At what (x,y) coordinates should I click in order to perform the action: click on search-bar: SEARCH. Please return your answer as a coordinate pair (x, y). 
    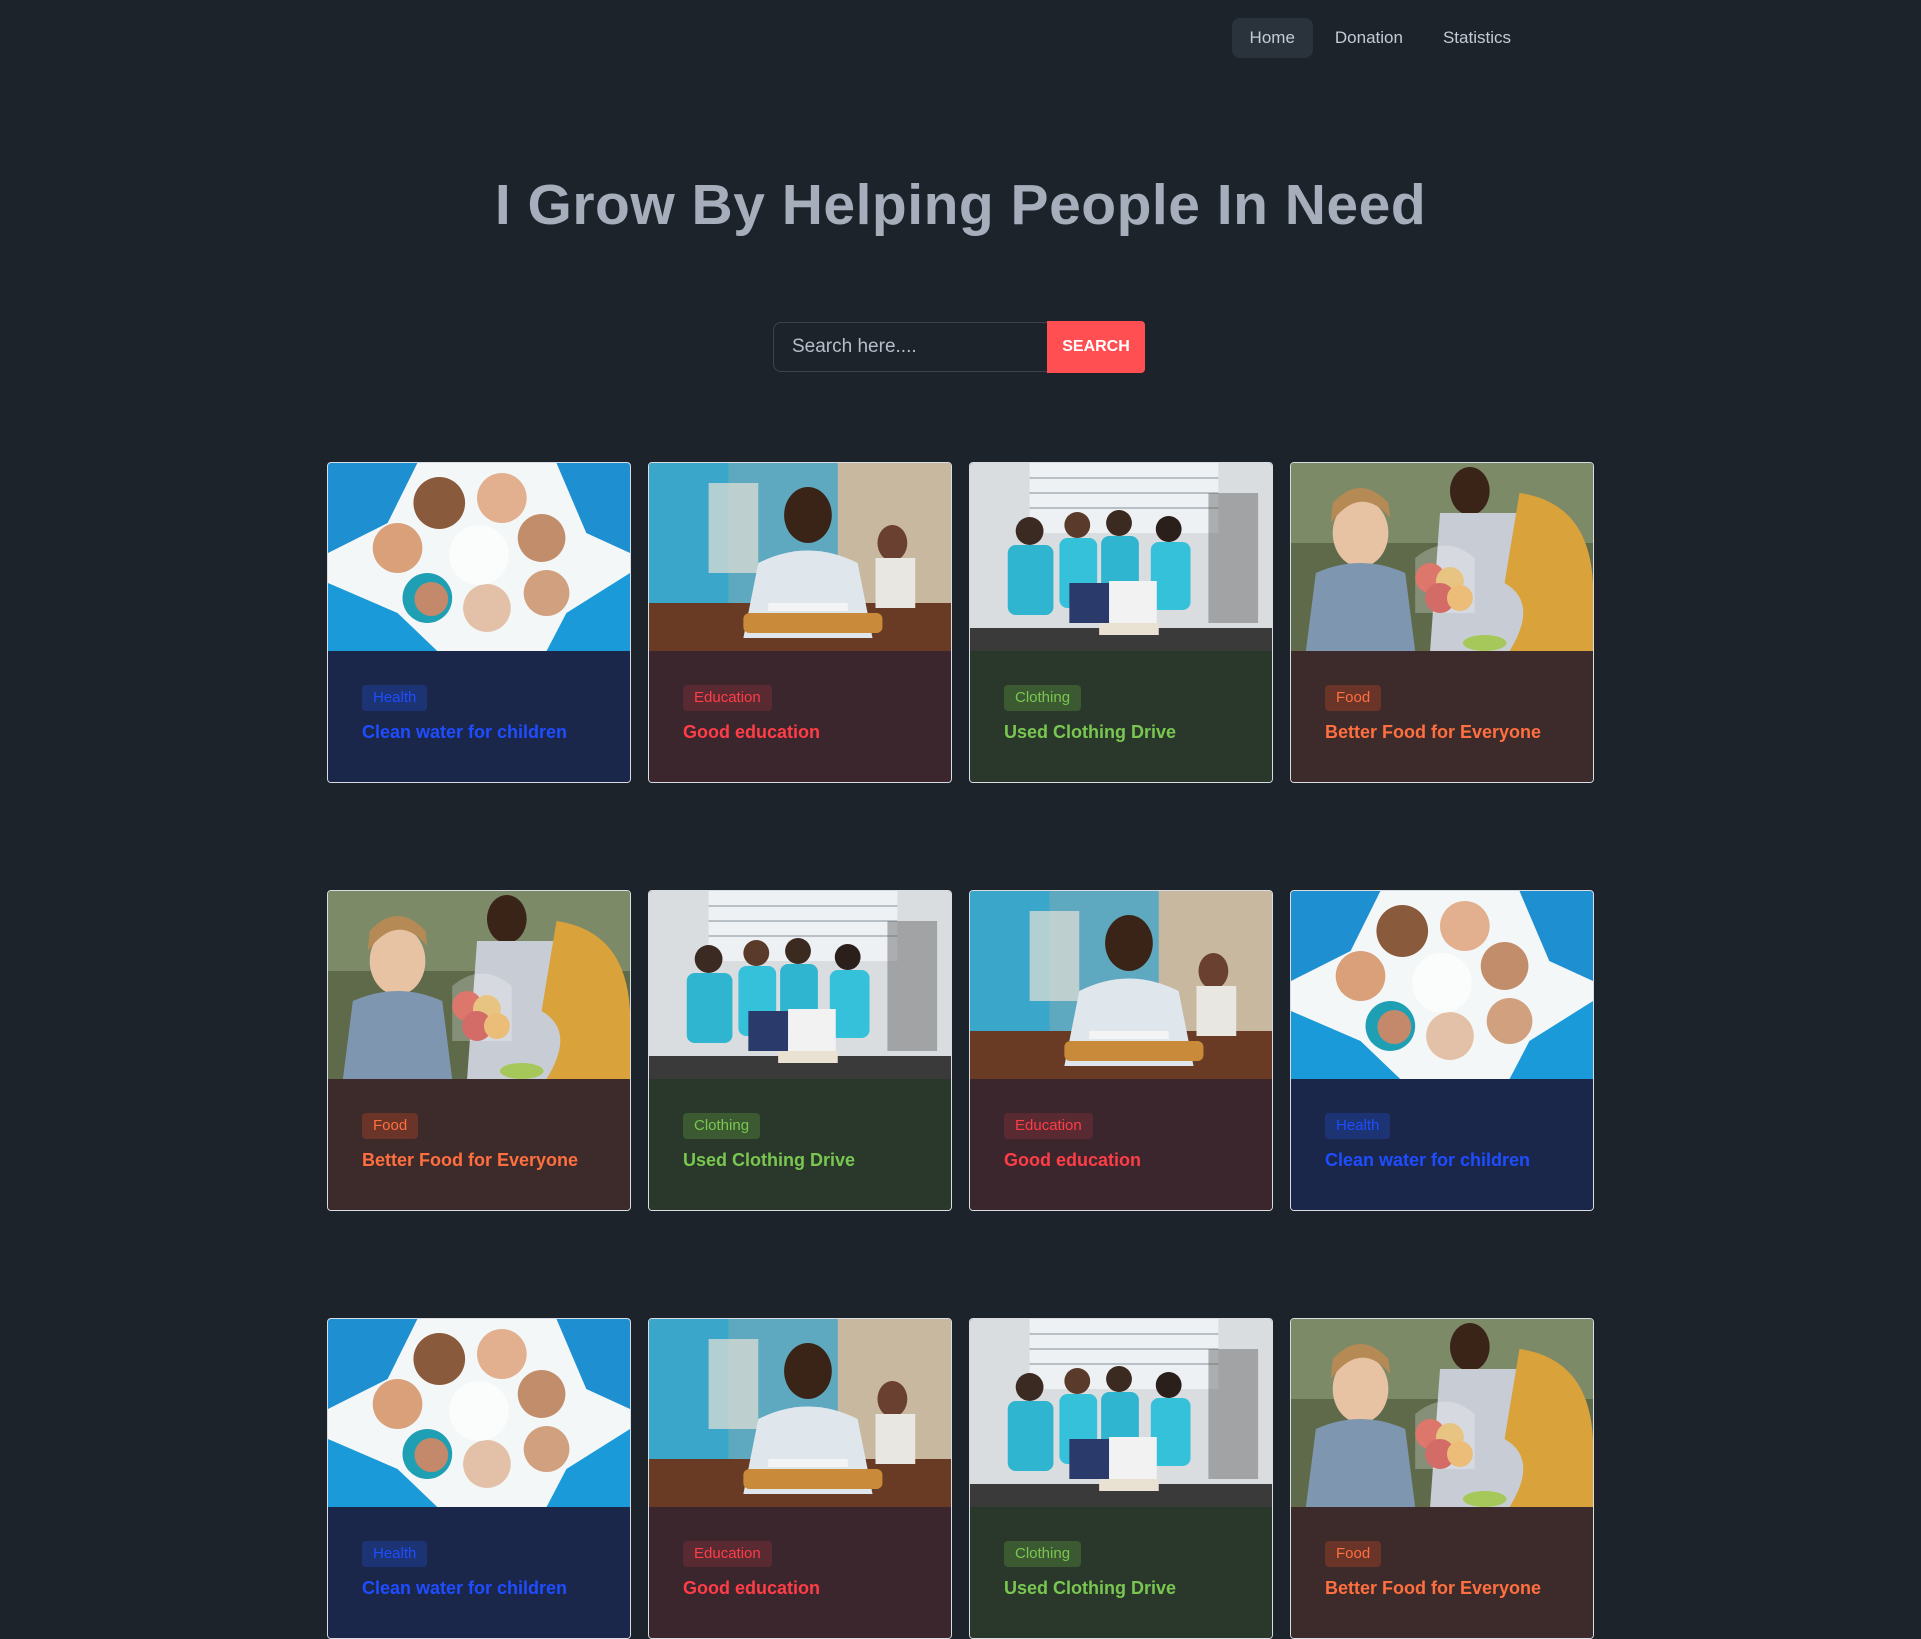
    Looking at the image, I should click on (959, 347).